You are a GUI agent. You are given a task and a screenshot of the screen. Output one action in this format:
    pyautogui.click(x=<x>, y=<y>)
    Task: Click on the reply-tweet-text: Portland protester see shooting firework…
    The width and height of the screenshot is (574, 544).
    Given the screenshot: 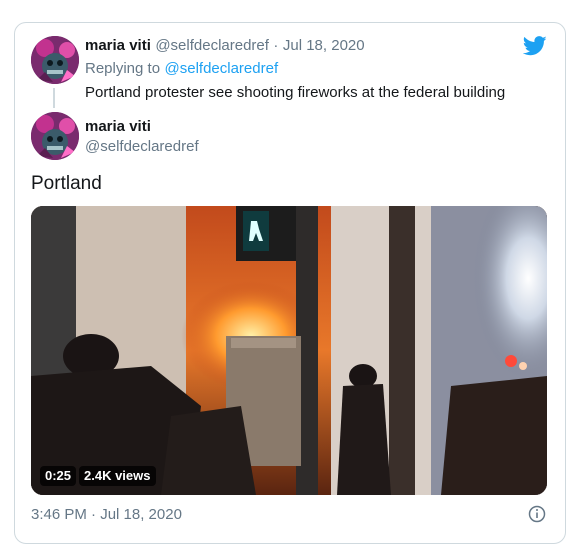 What is the action you would take?
    pyautogui.click(x=295, y=92)
    